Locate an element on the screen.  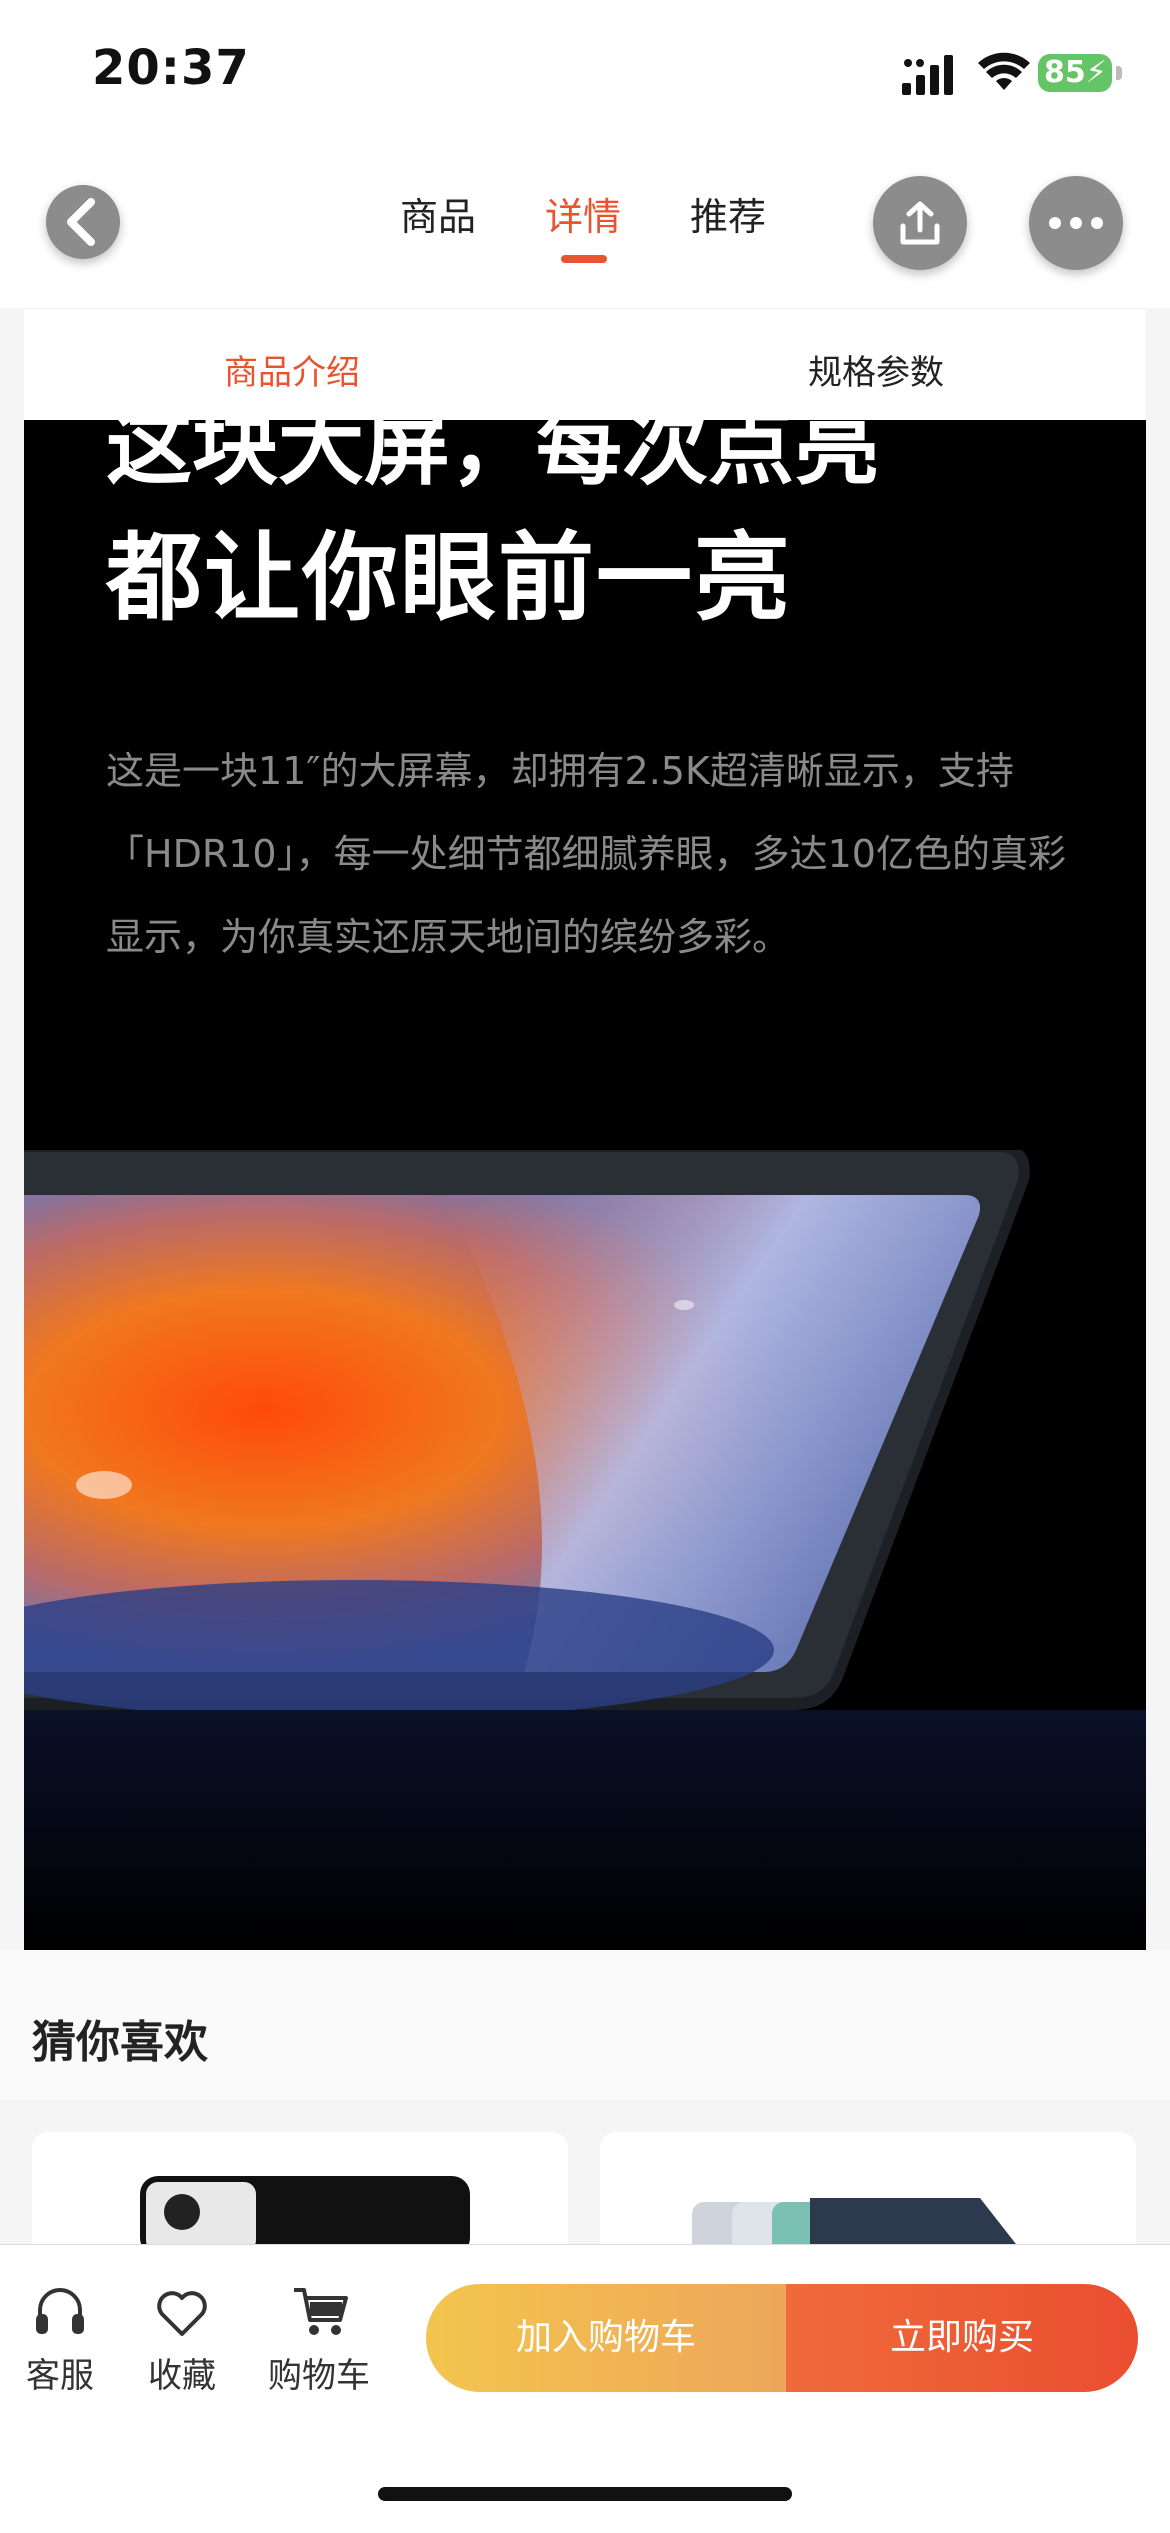
subtab-product-intro: 商品介绍 is located at coordinates (292, 369).